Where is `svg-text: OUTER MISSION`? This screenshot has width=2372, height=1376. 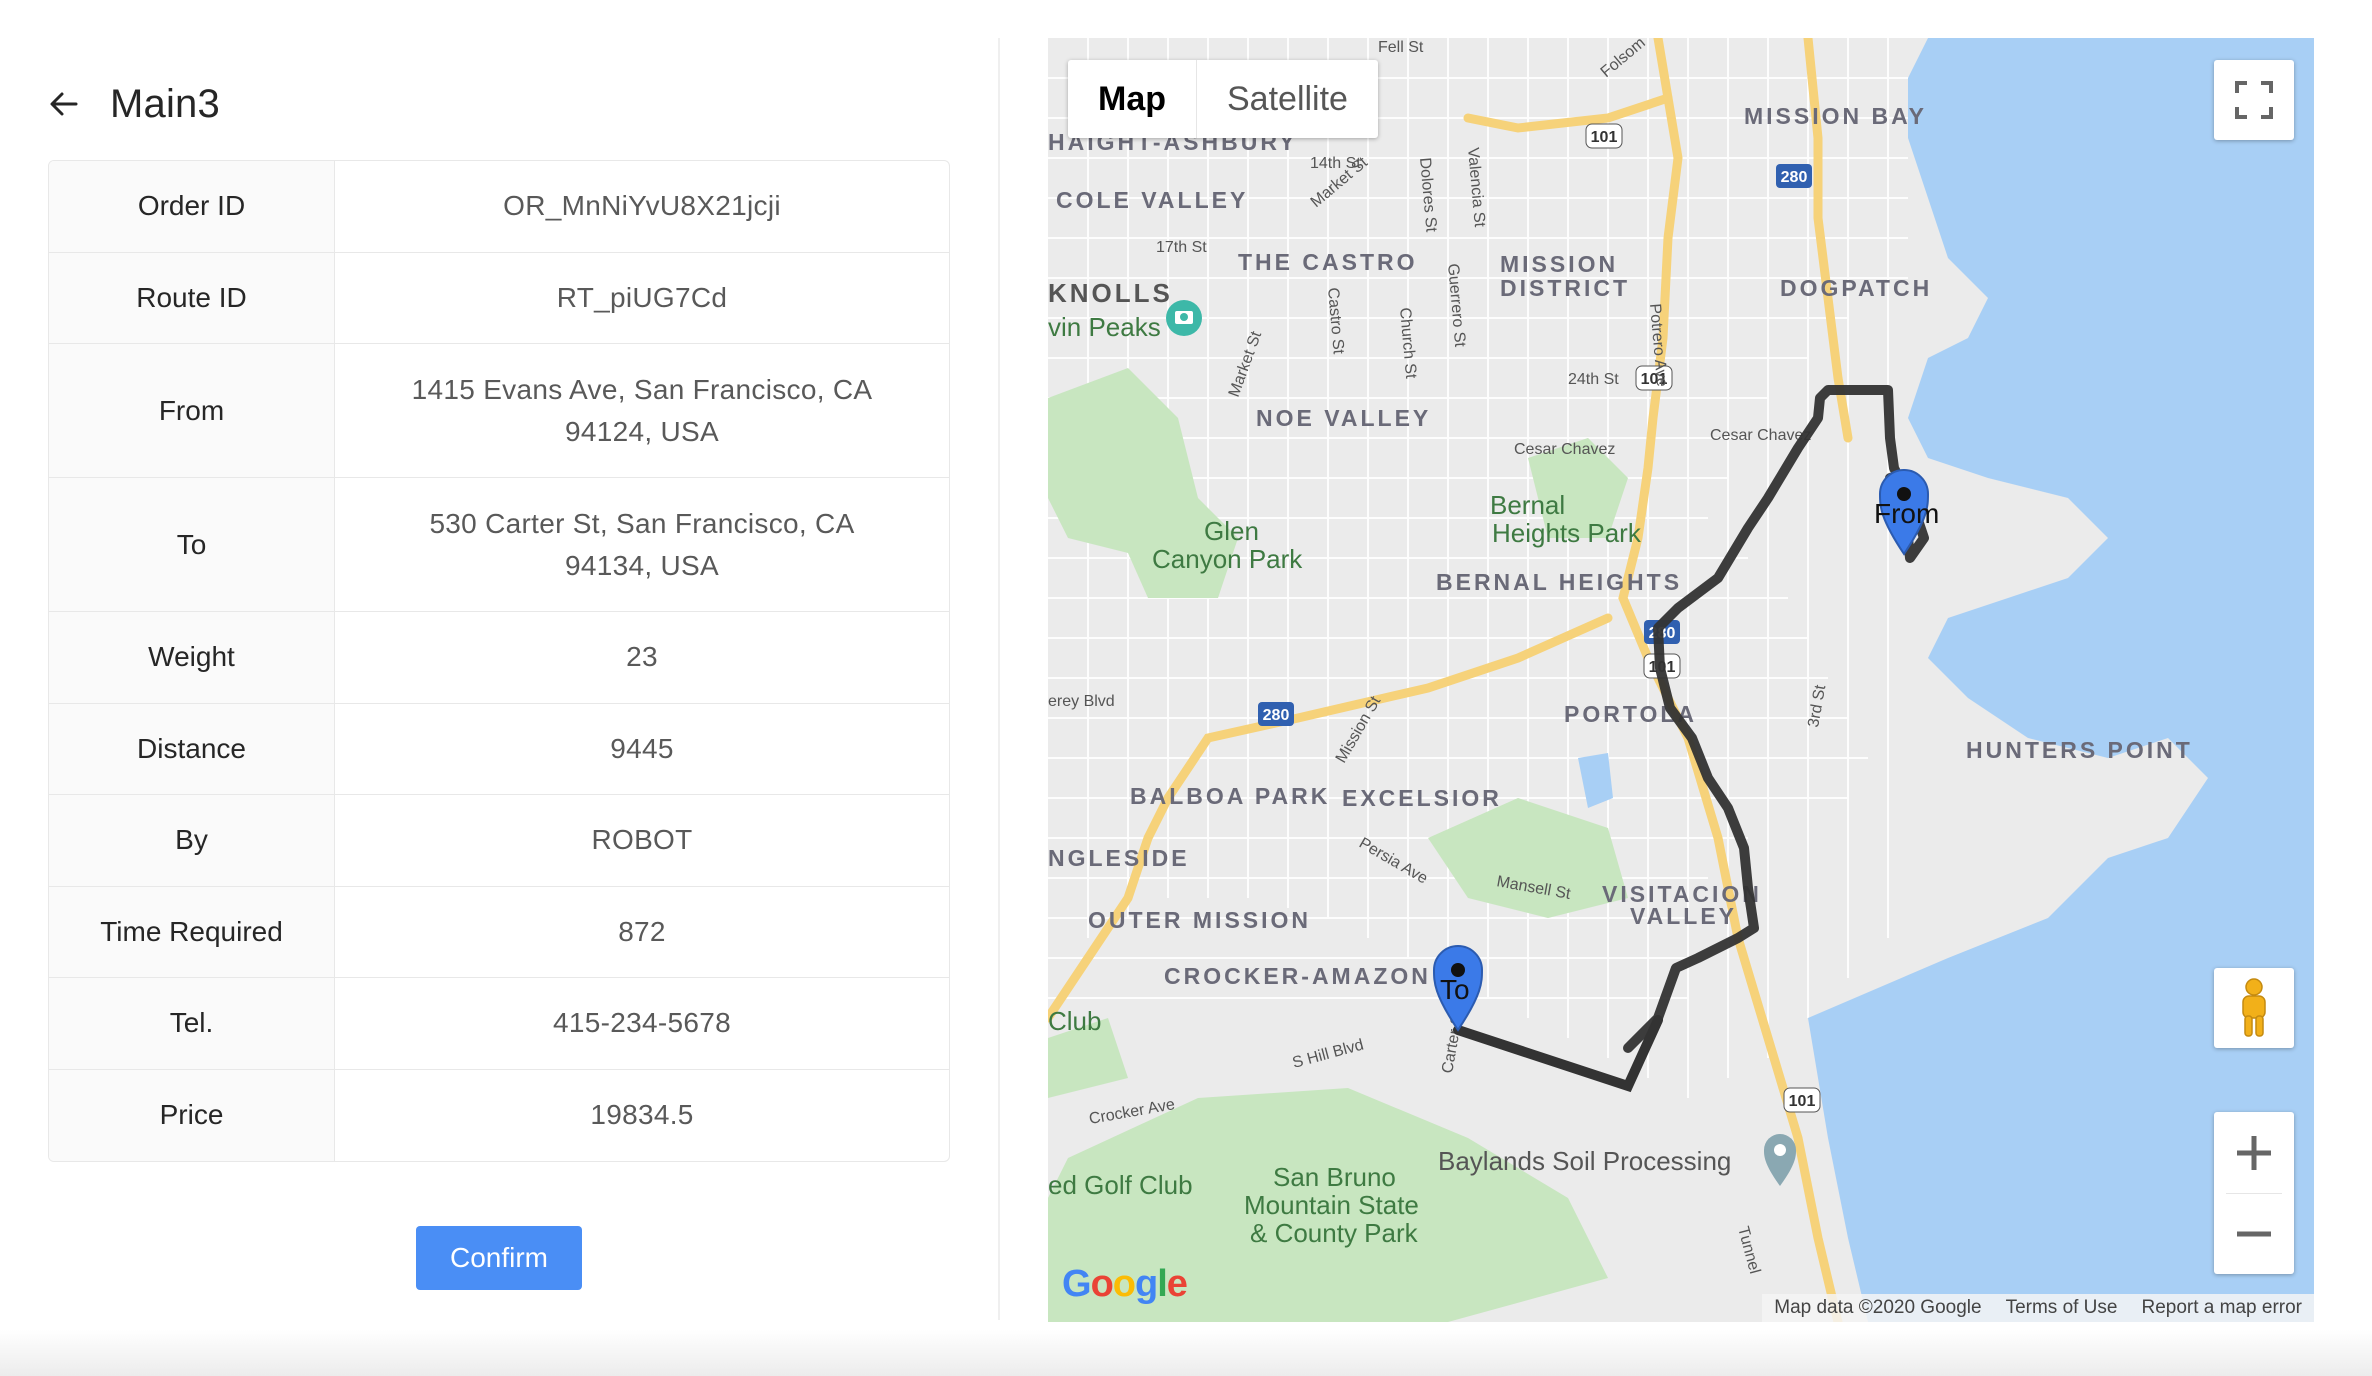 svg-text: OUTER MISSION is located at coordinates (1199, 920).